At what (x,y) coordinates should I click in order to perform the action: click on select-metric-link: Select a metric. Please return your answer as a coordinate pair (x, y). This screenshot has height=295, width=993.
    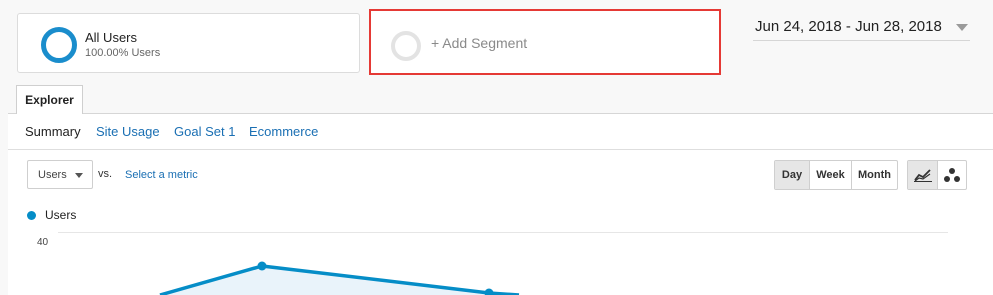
    Looking at the image, I should click on (161, 175).